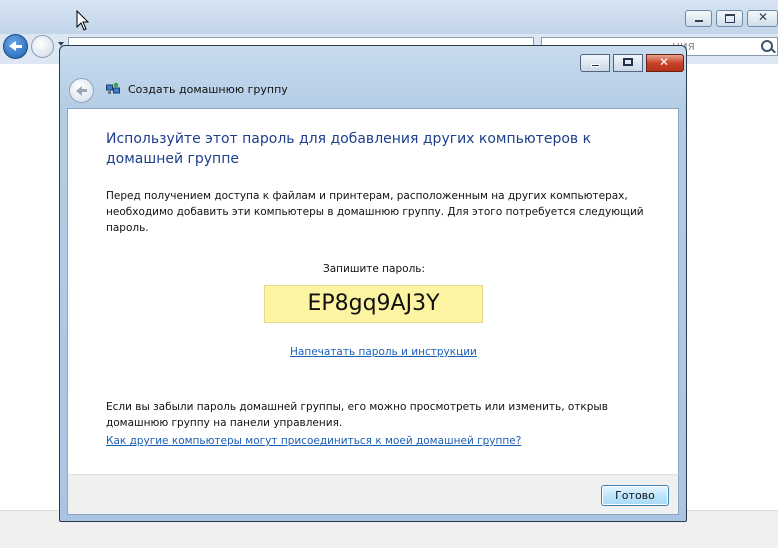 The width and height of the screenshot is (778, 548). I want to click on background-close-button, so click(762, 18).